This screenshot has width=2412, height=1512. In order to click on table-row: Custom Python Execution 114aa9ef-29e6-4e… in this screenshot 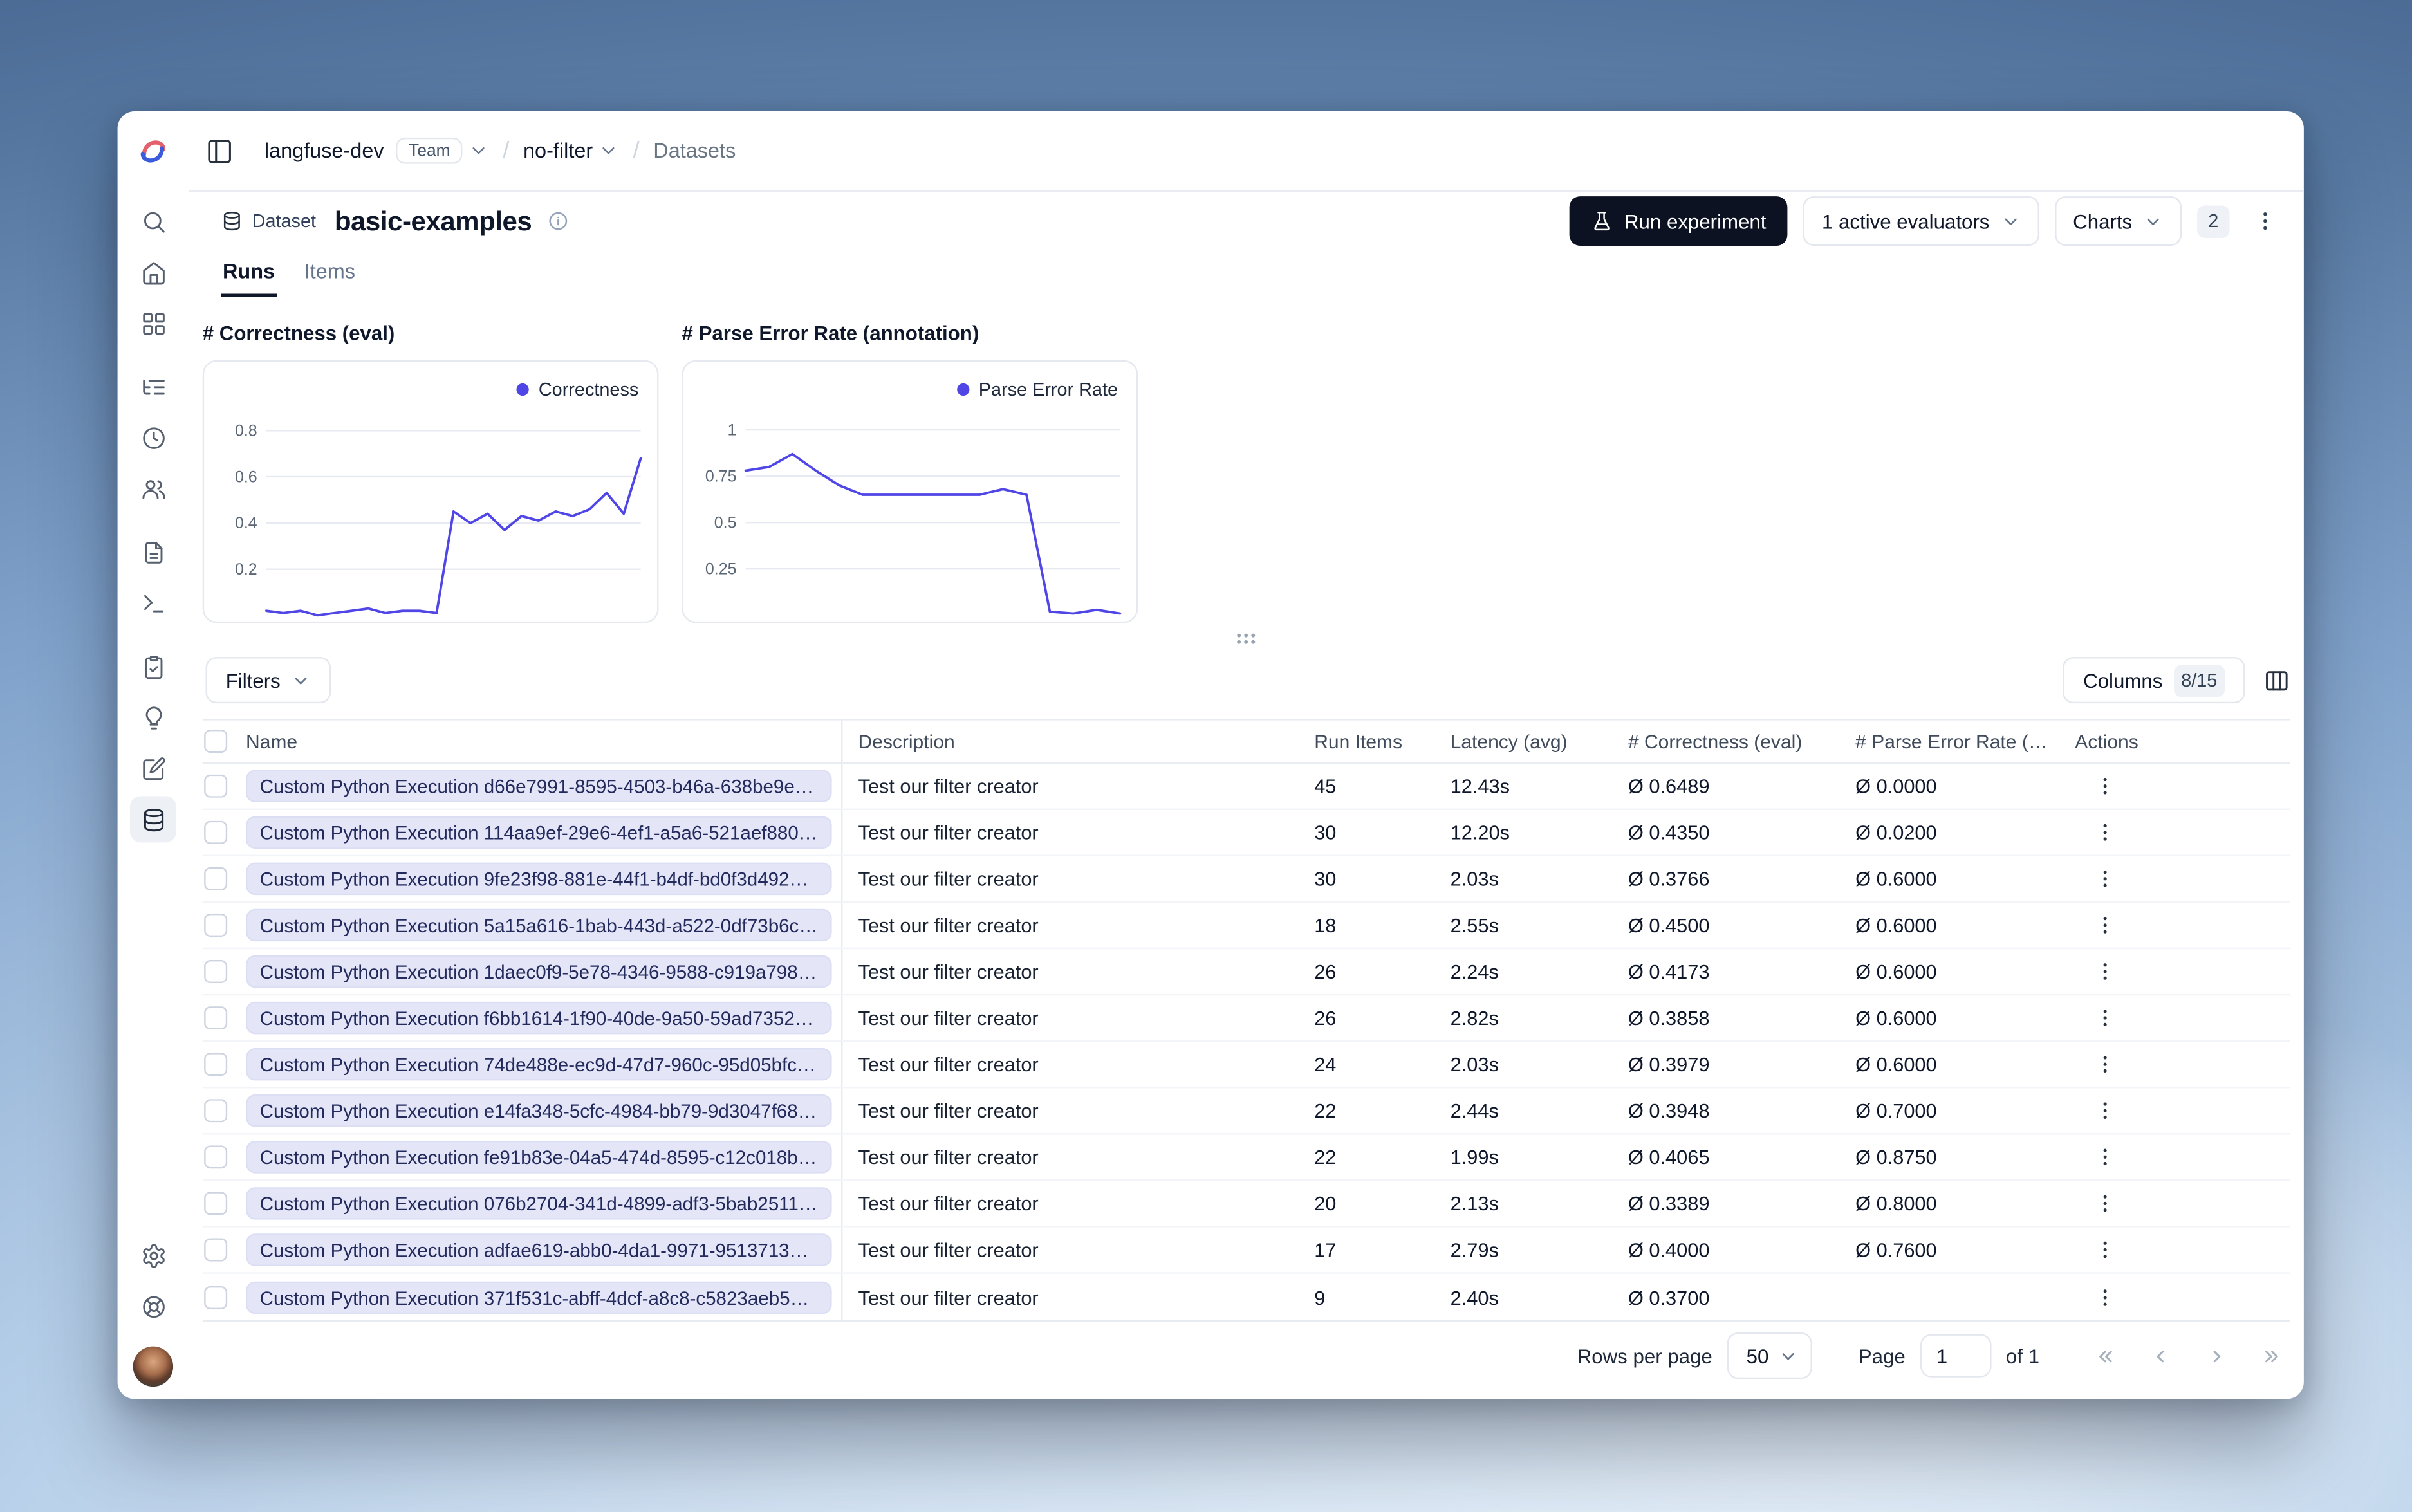, I will do `click(1246, 833)`.